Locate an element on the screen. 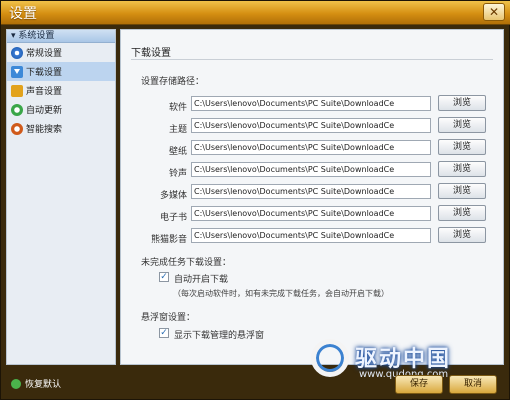 The image size is (510, 400). search-icon is located at coordinates (17, 128).